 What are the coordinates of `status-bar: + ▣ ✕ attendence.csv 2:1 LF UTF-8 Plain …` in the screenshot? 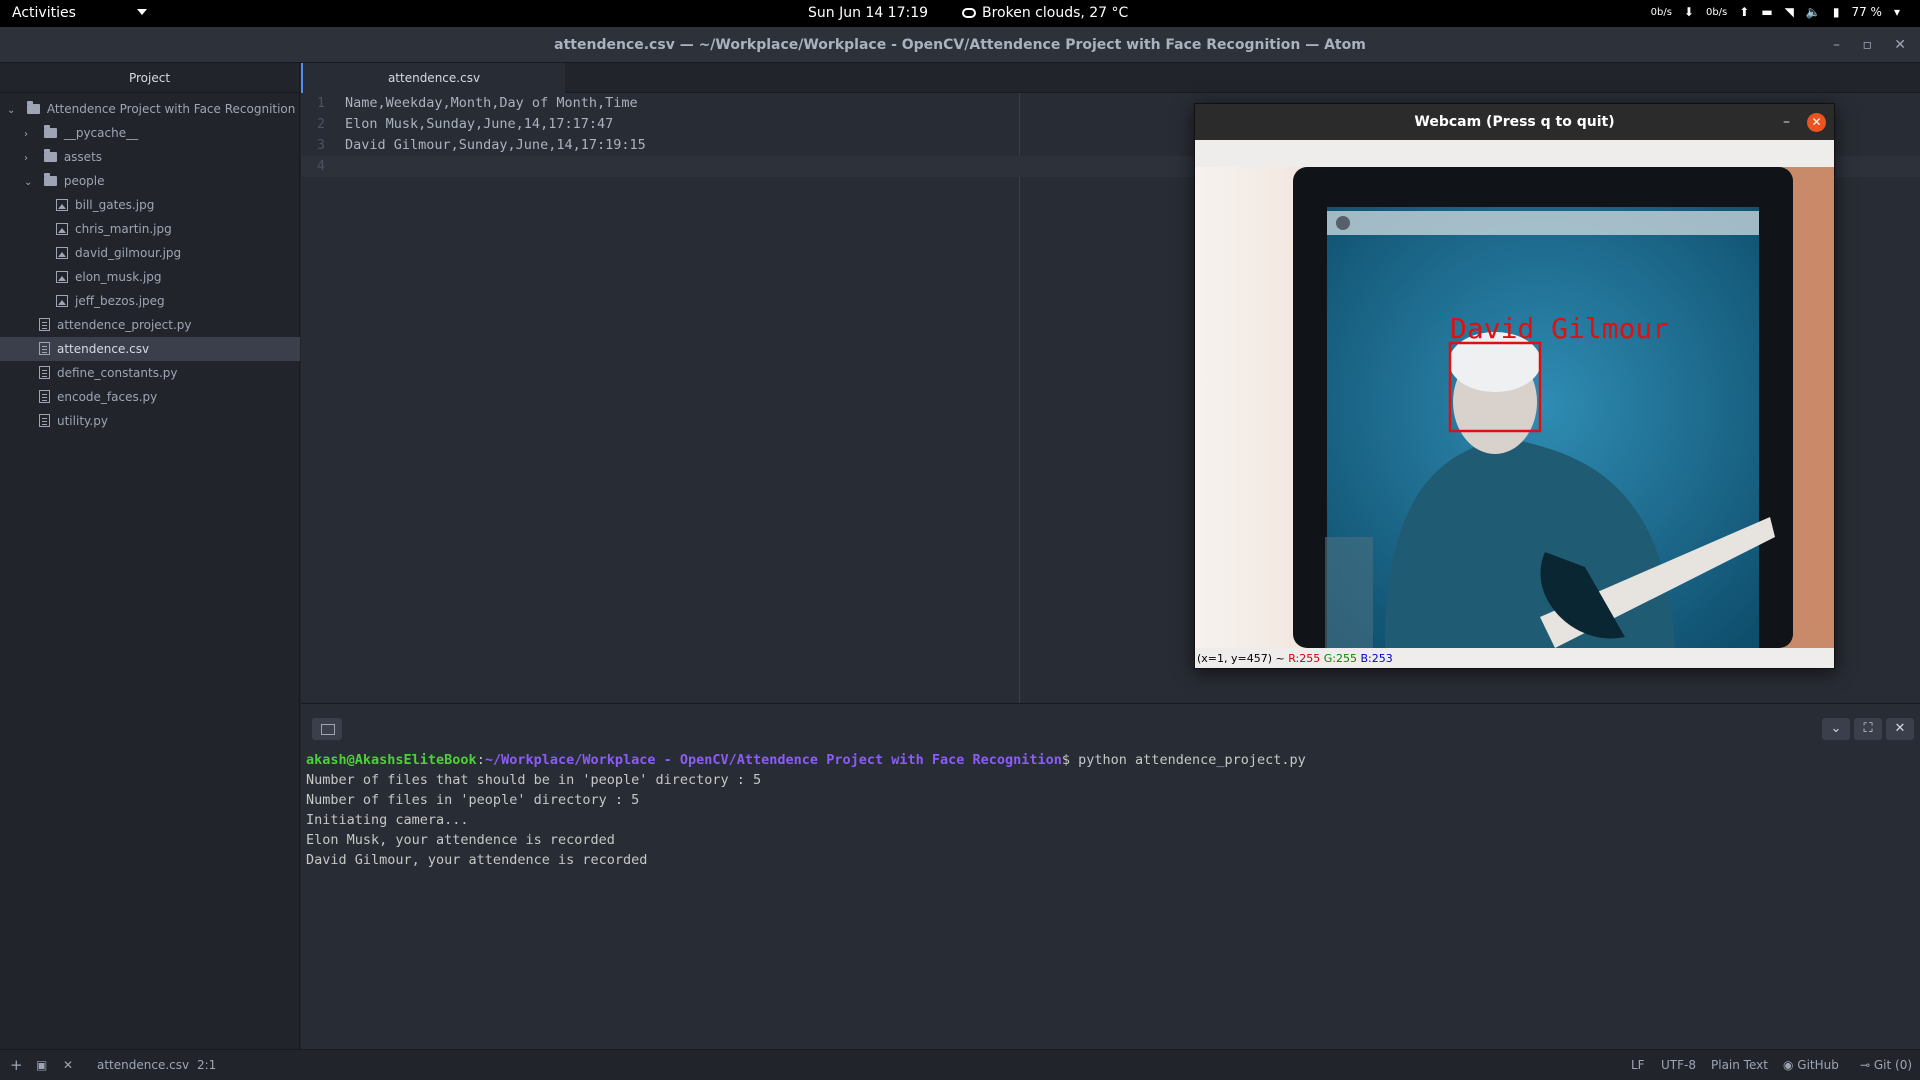 It's located at (960, 1064).